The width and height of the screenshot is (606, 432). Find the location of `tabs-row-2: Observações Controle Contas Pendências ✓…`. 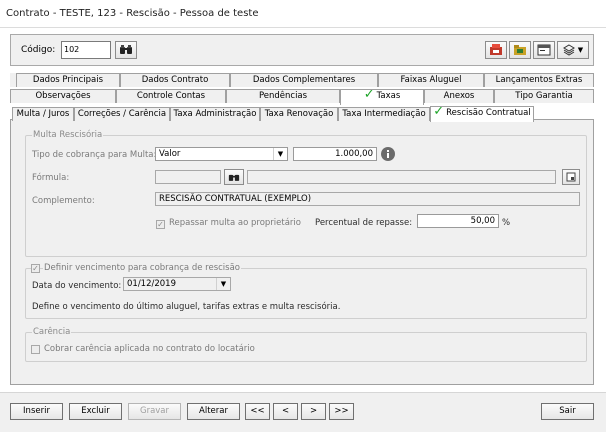

tabs-row-2: Observações Controle Contas Pendências ✓… is located at coordinates (302, 97).